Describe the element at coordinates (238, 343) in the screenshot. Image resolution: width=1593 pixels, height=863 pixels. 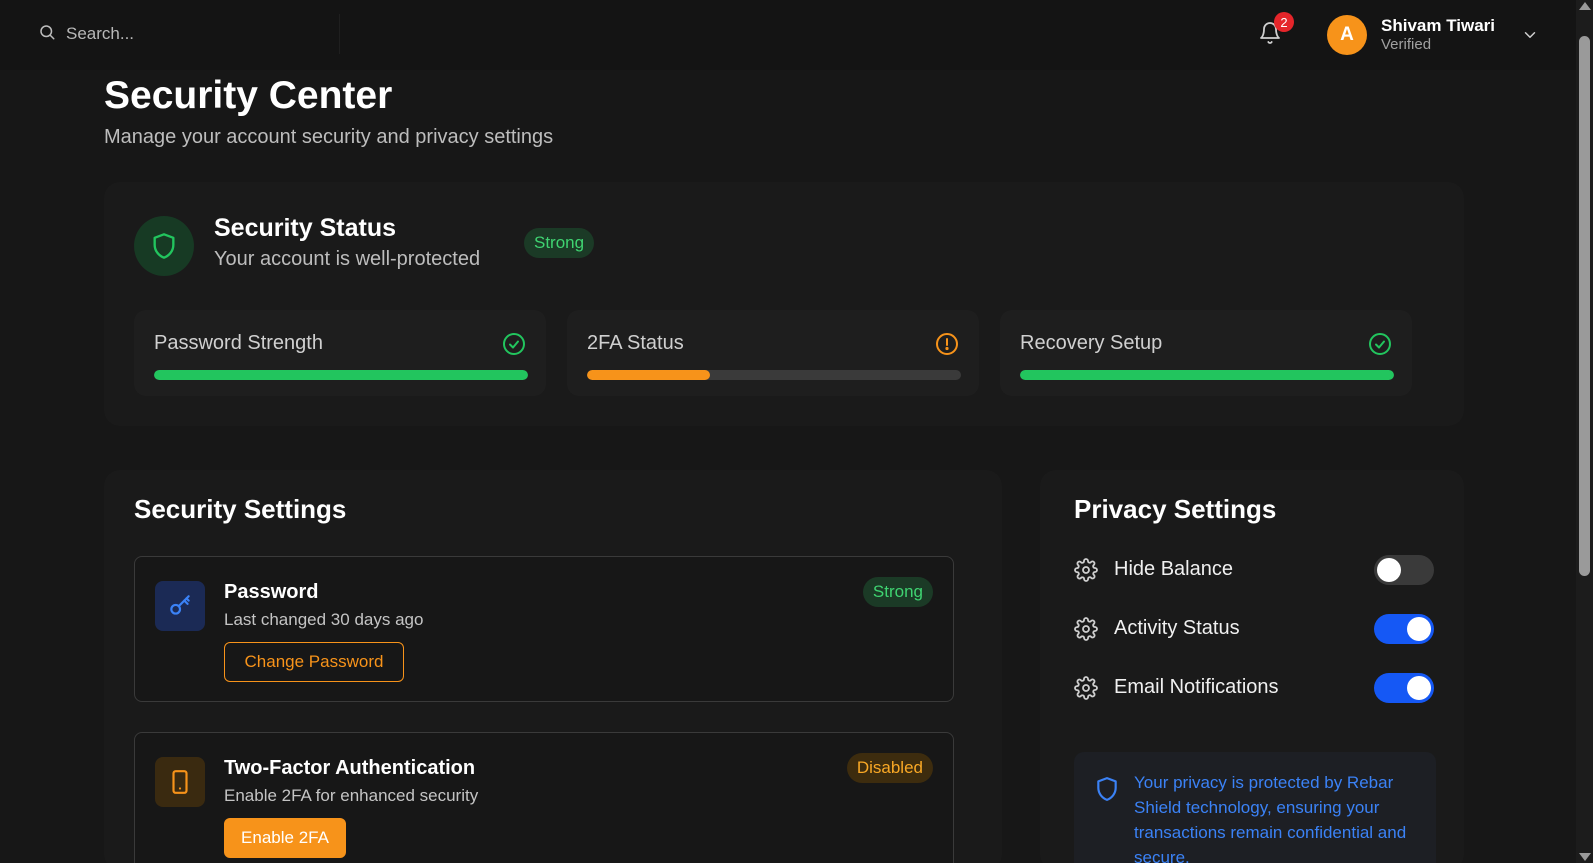
I see `metric-label: Password Strength` at that location.